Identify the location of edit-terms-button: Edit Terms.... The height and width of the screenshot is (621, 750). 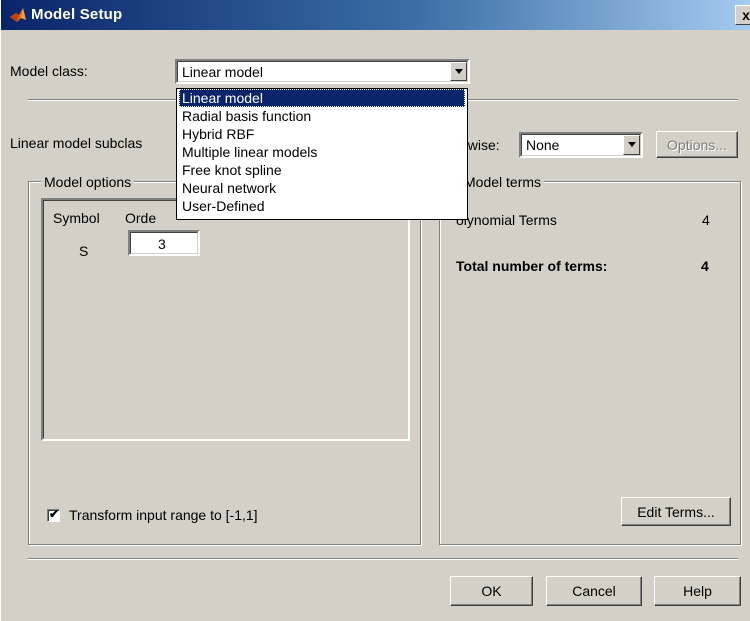
(676, 511).